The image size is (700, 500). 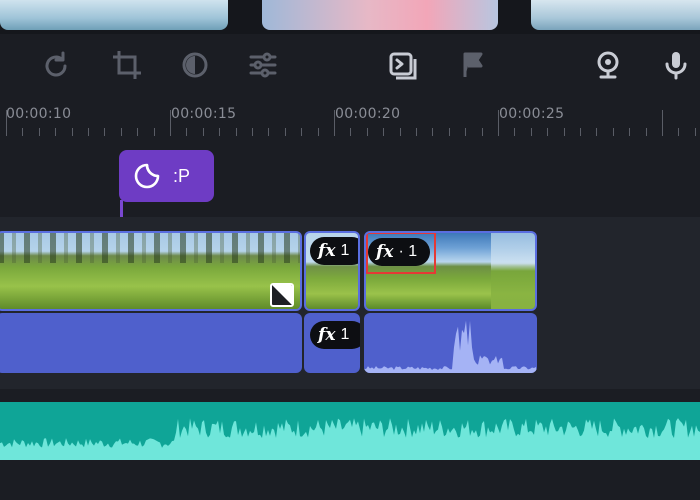 I want to click on ruler-label: 00:00:15, so click(x=204, y=114).